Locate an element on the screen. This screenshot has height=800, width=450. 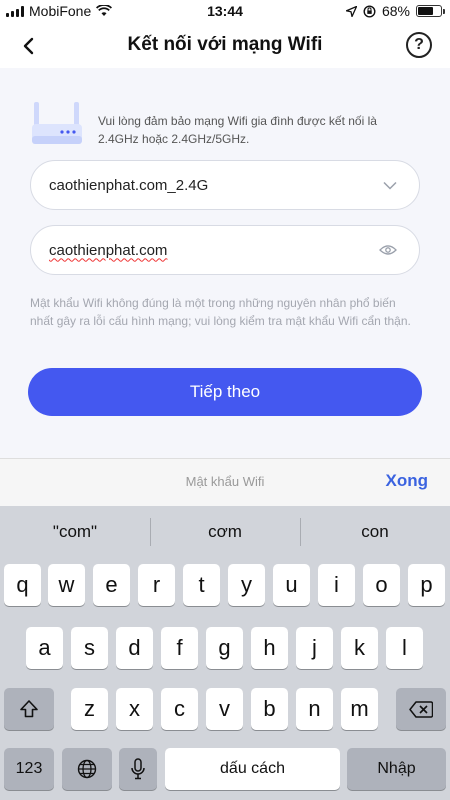
key-z: z is located at coordinates (89, 709).